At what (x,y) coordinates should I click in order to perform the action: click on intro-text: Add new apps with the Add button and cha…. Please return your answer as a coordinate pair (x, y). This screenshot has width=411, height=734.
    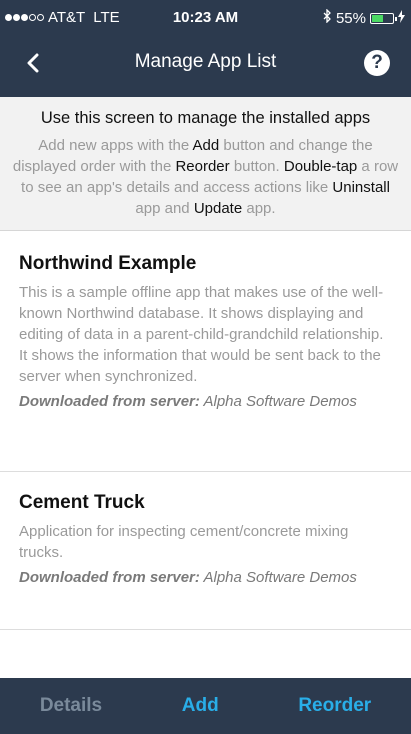
    Looking at the image, I should click on (205, 177).